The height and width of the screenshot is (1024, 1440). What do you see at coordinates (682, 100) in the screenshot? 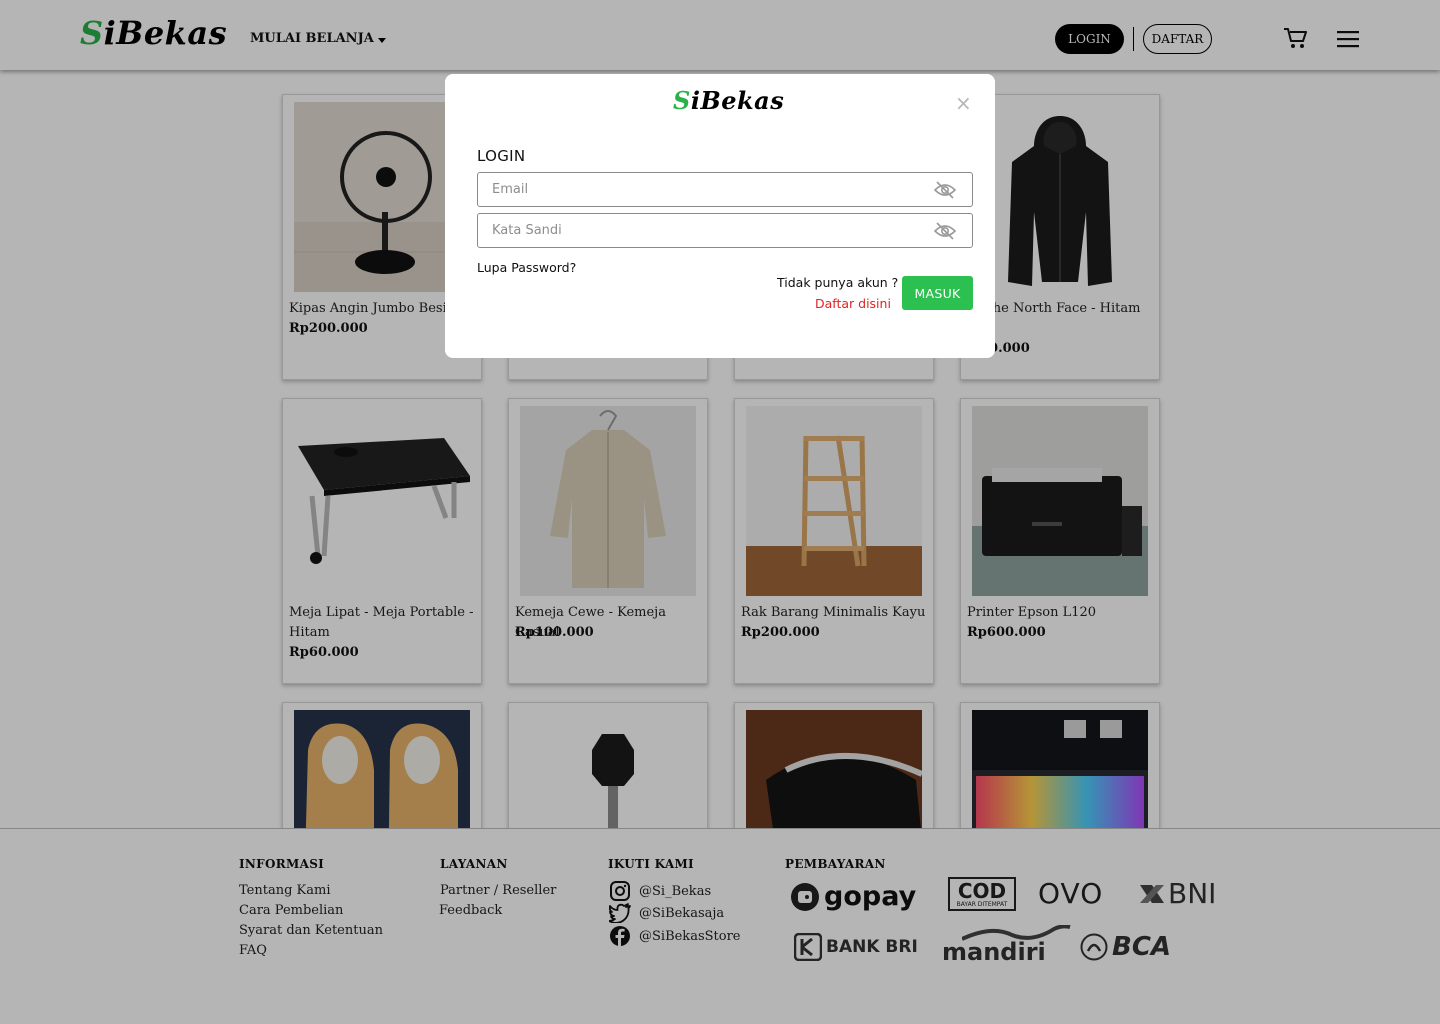
I see `modal-logo-s: S` at bounding box center [682, 100].